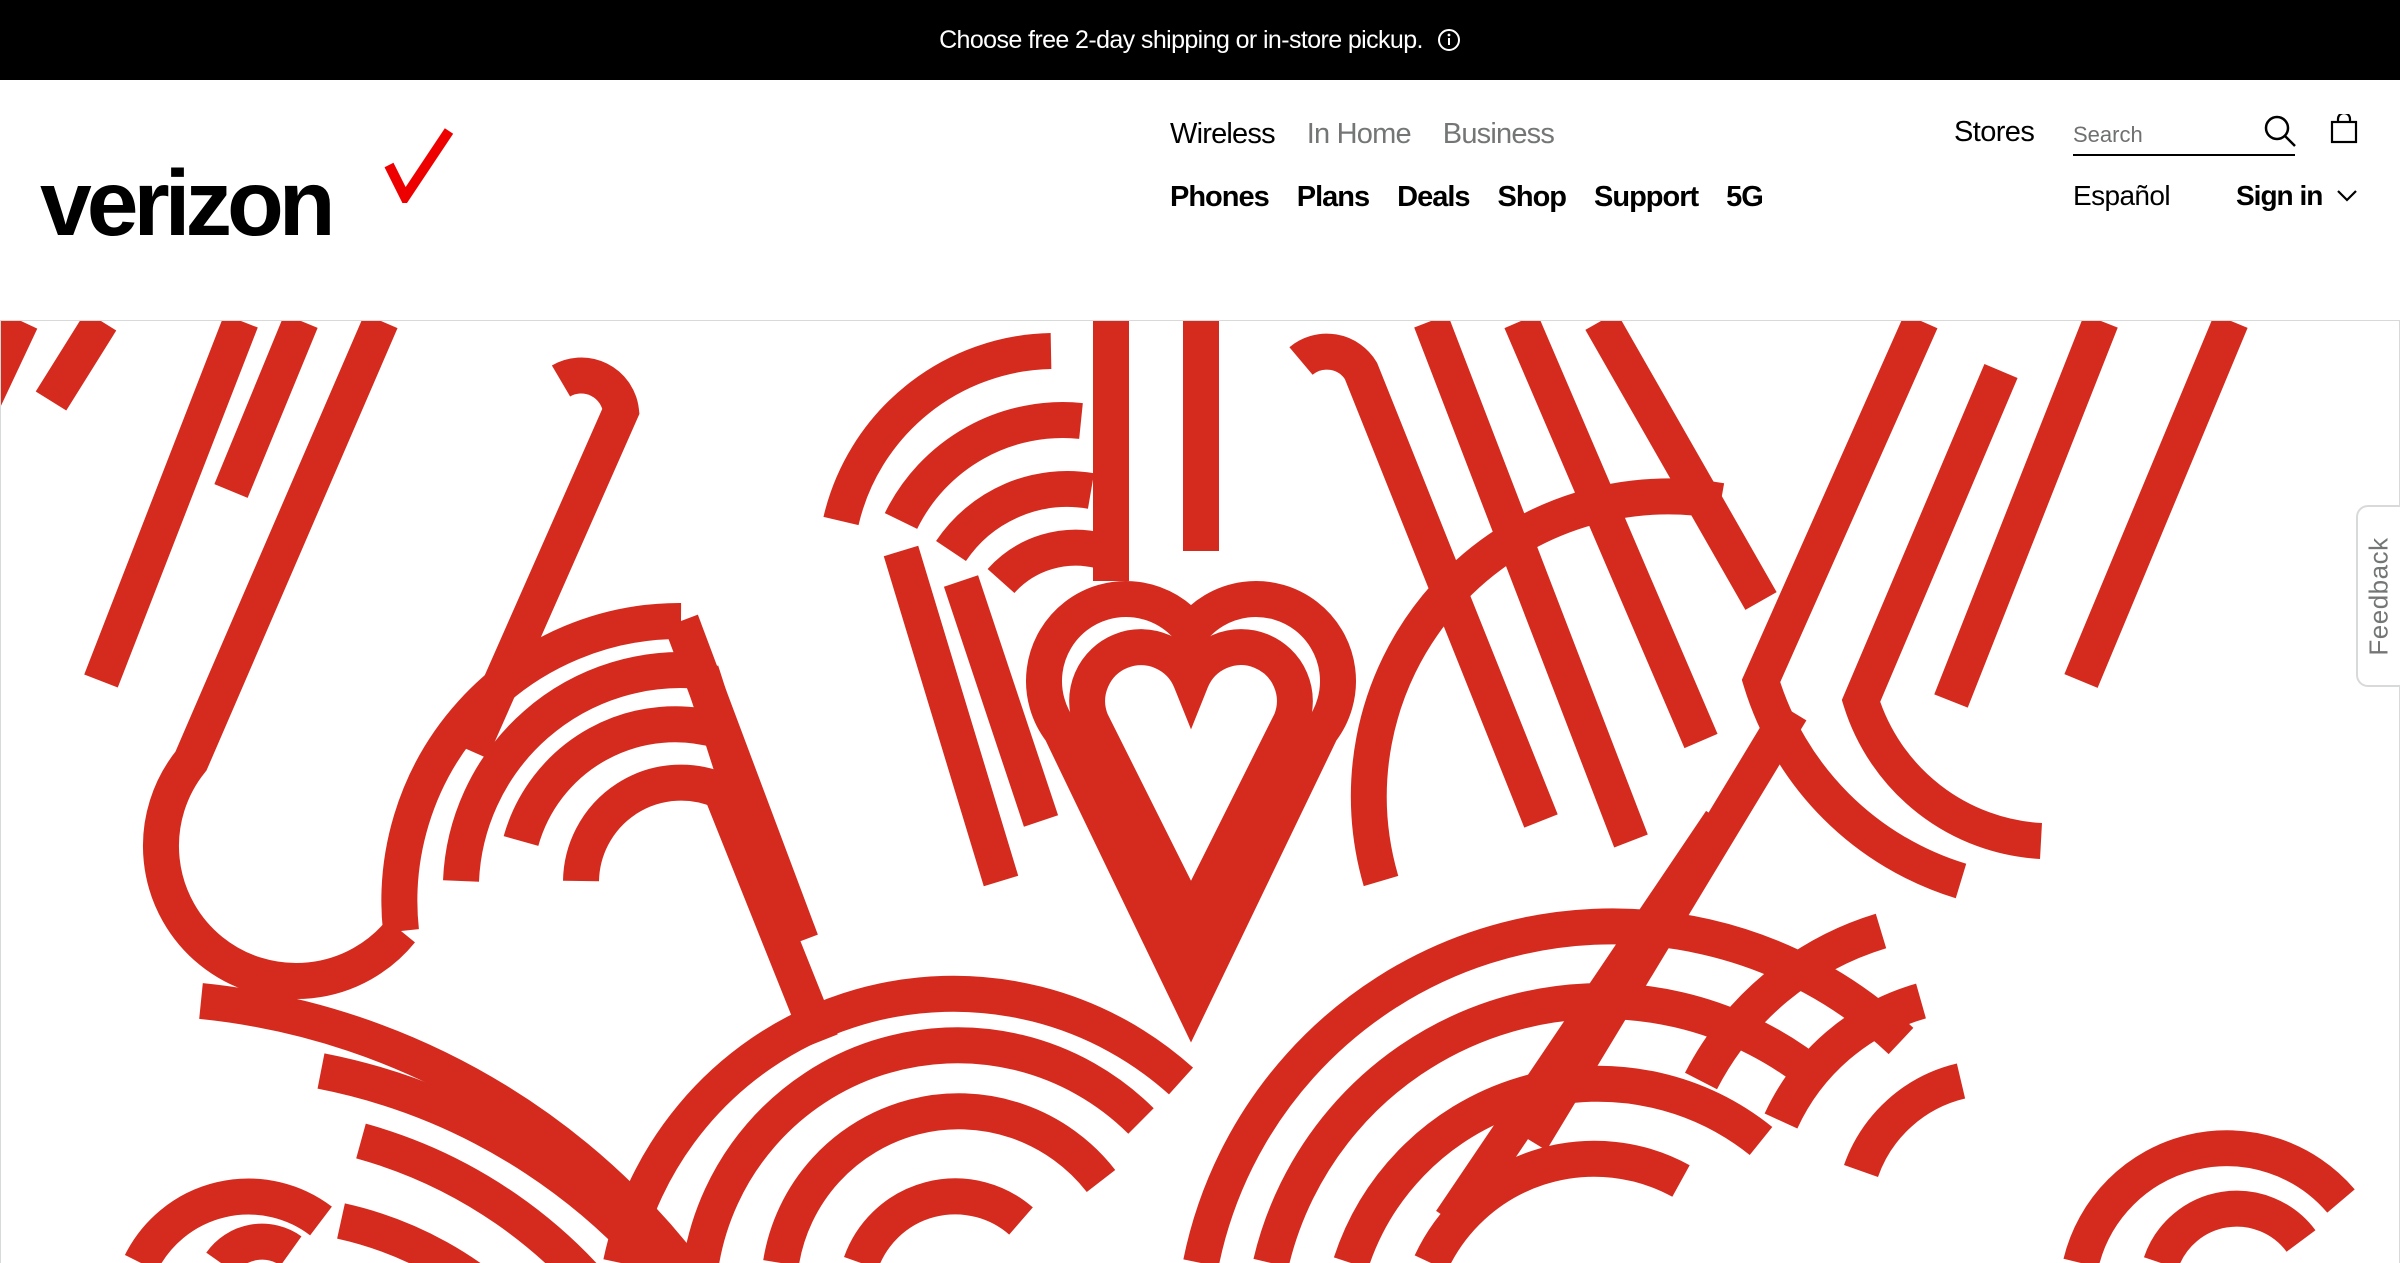  Describe the element at coordinates (2280, 131) in the screenshot. I see `search-icon` at that location.